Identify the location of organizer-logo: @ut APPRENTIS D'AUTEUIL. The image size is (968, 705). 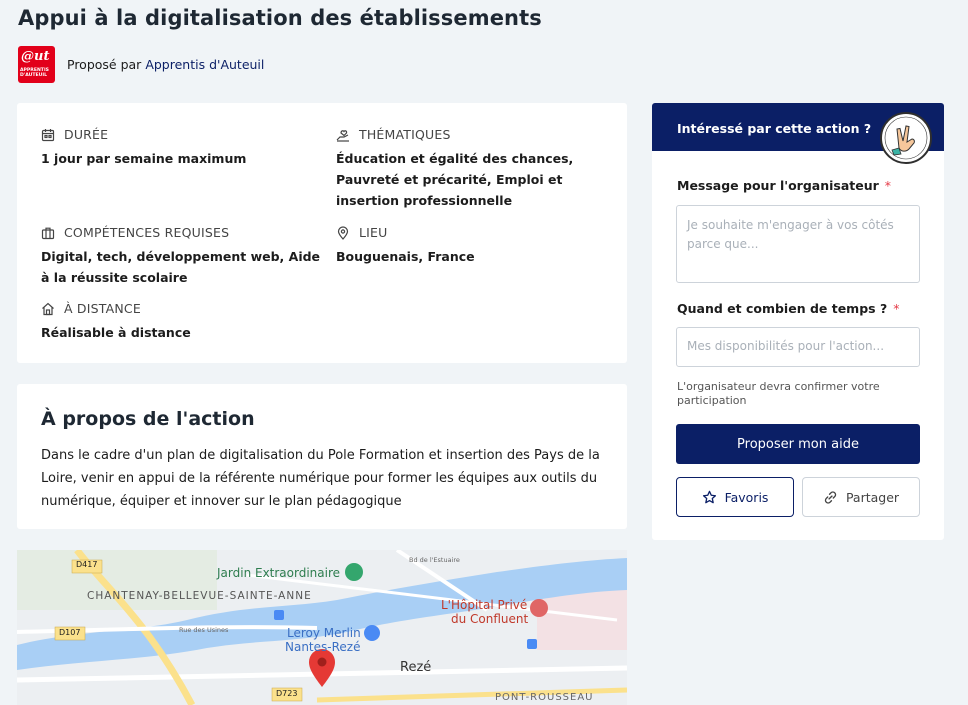
(36, 64).